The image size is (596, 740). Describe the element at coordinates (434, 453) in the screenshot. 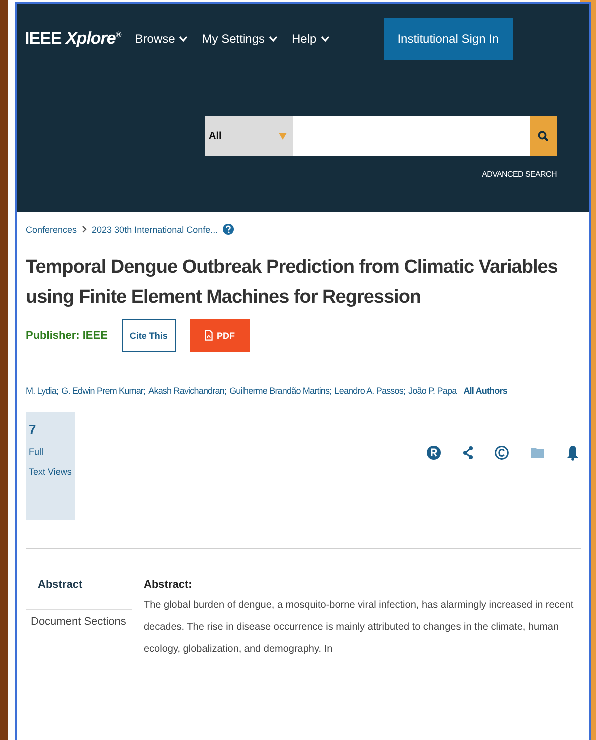

I see `registered-icon` at that location.